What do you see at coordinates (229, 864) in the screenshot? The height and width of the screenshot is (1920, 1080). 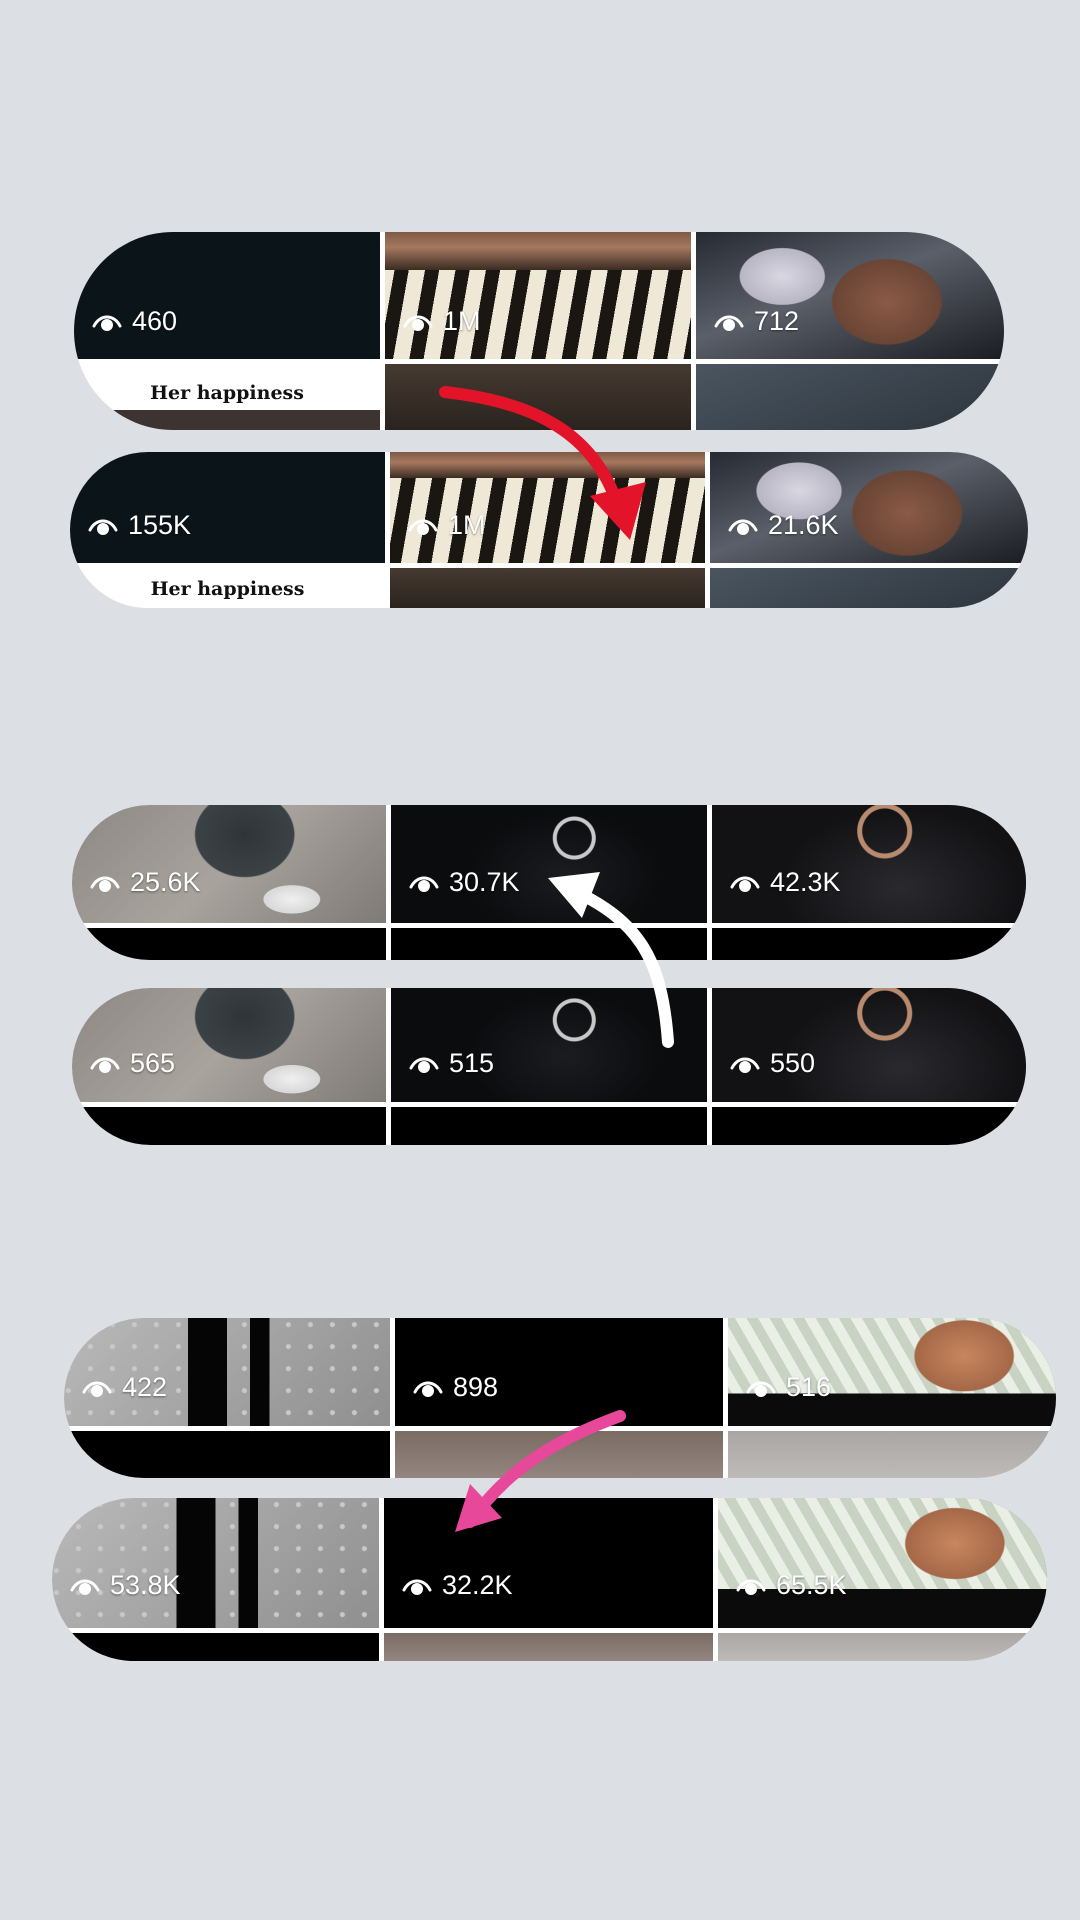 I see `video-thumbnail: 25.6K` at bounding box center [229, 864].